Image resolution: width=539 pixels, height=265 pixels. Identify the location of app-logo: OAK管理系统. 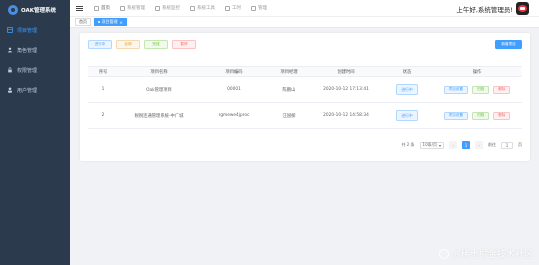
(35, 10).